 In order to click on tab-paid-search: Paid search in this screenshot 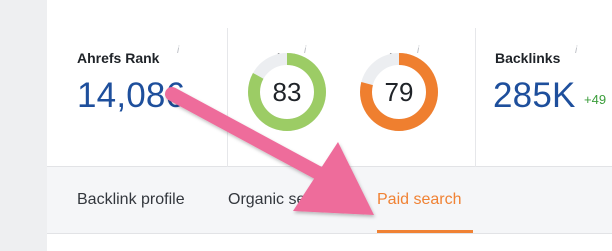, I will do `click(419, 200)`.